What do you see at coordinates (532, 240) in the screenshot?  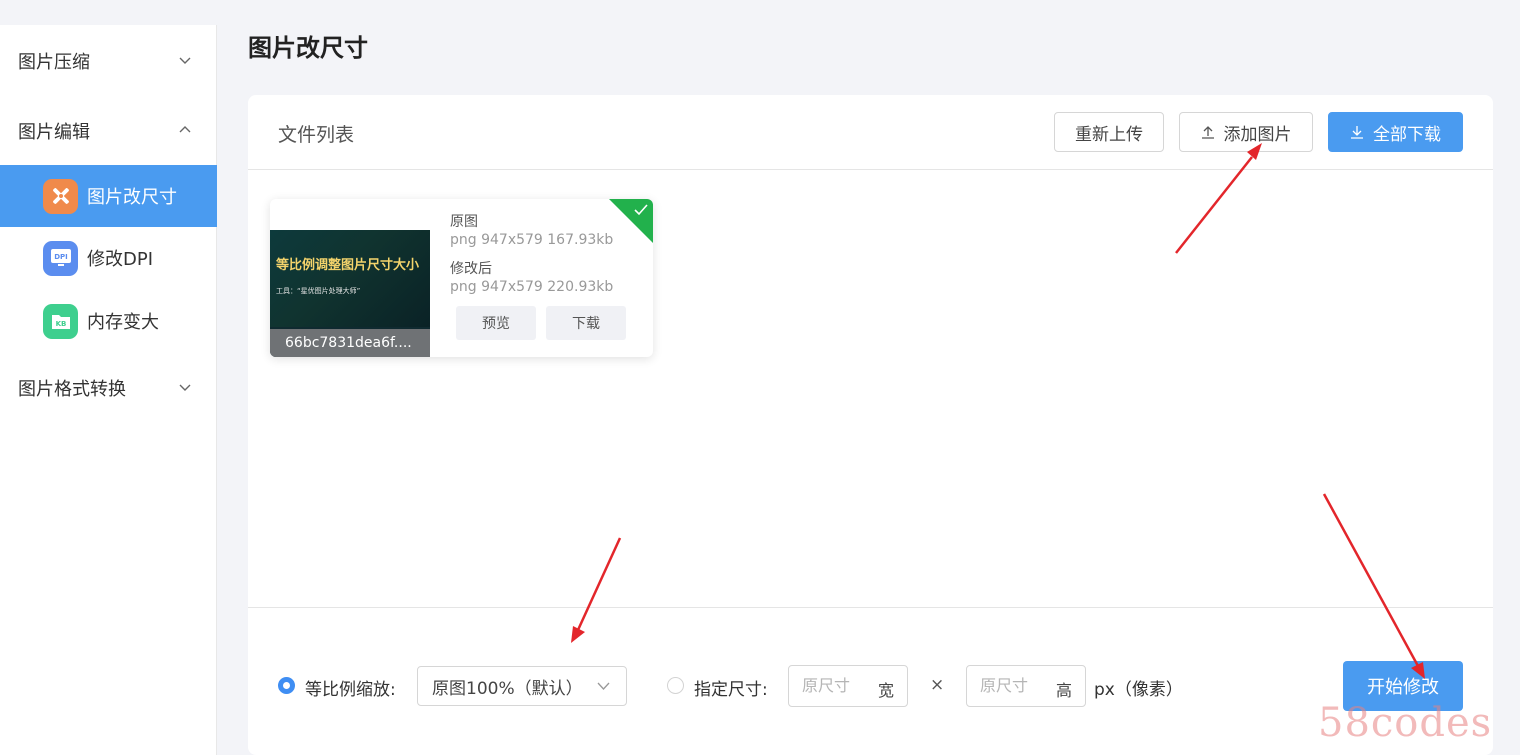 I see `original-info: png 947x579 167.93kb` at bounding box center [532, 240].